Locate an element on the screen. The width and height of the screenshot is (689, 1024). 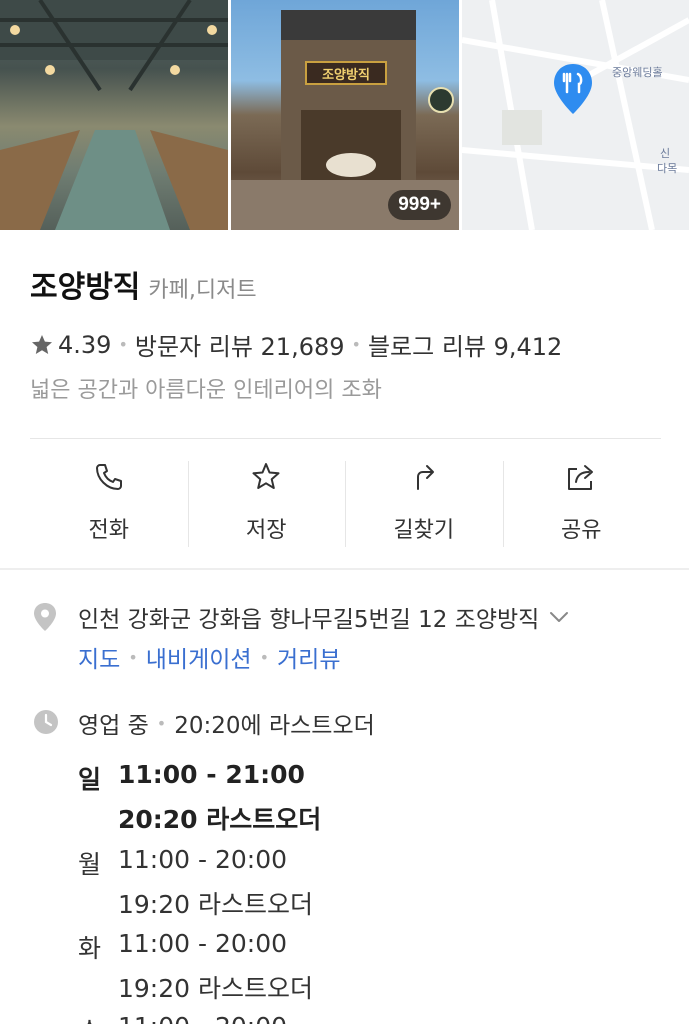
hours-status-wrap: 영업 중 • 20:20에 라스트오더 is located at coordinates (226, 723).